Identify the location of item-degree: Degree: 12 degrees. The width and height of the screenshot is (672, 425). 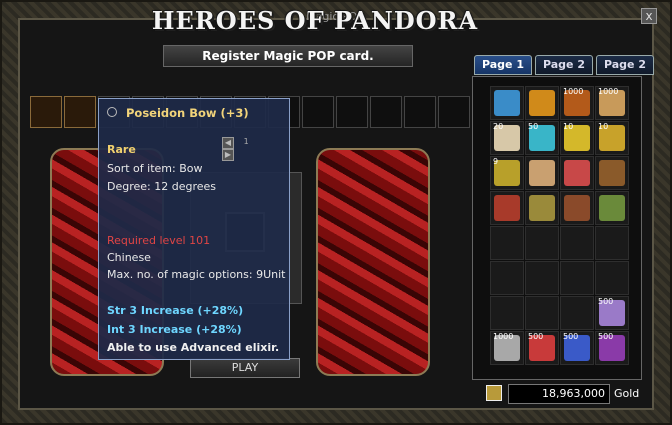
(162, 186).